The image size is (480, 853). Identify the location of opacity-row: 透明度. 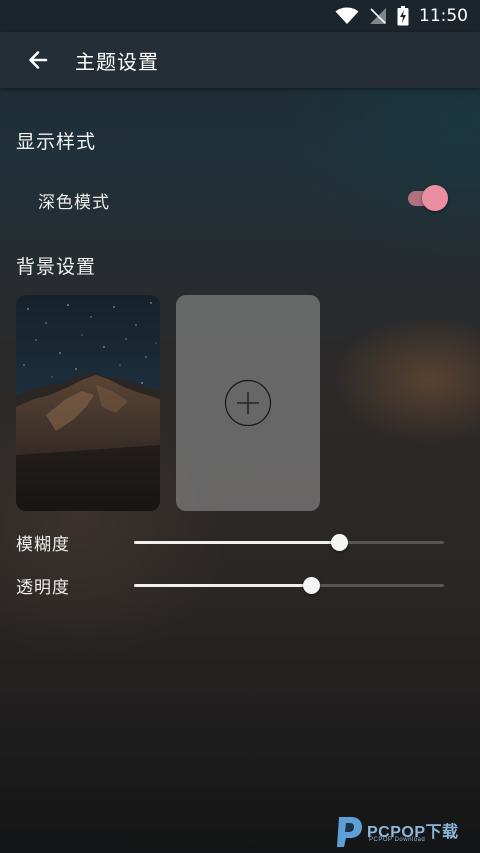
(240, 586).